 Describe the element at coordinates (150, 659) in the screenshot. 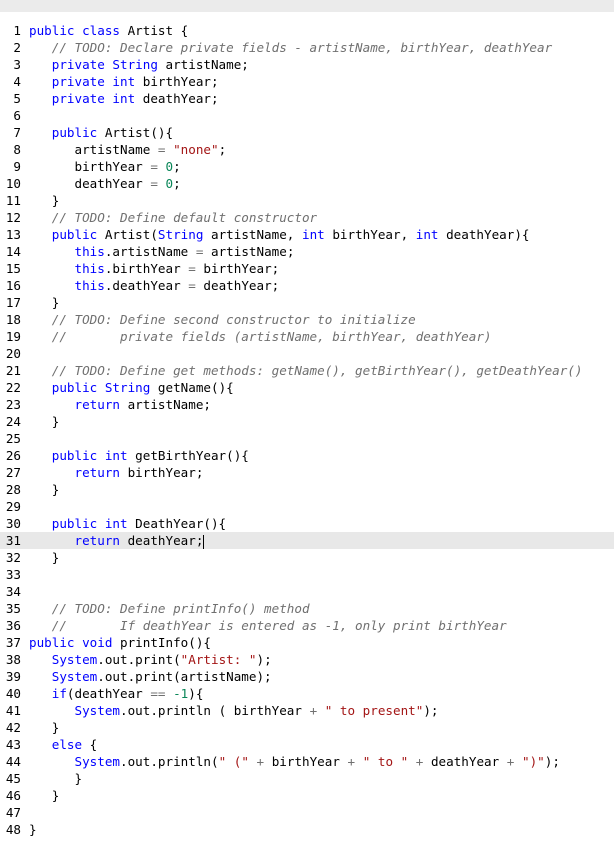

I see `code-text: System.out.print("Artist: ");` at that location.